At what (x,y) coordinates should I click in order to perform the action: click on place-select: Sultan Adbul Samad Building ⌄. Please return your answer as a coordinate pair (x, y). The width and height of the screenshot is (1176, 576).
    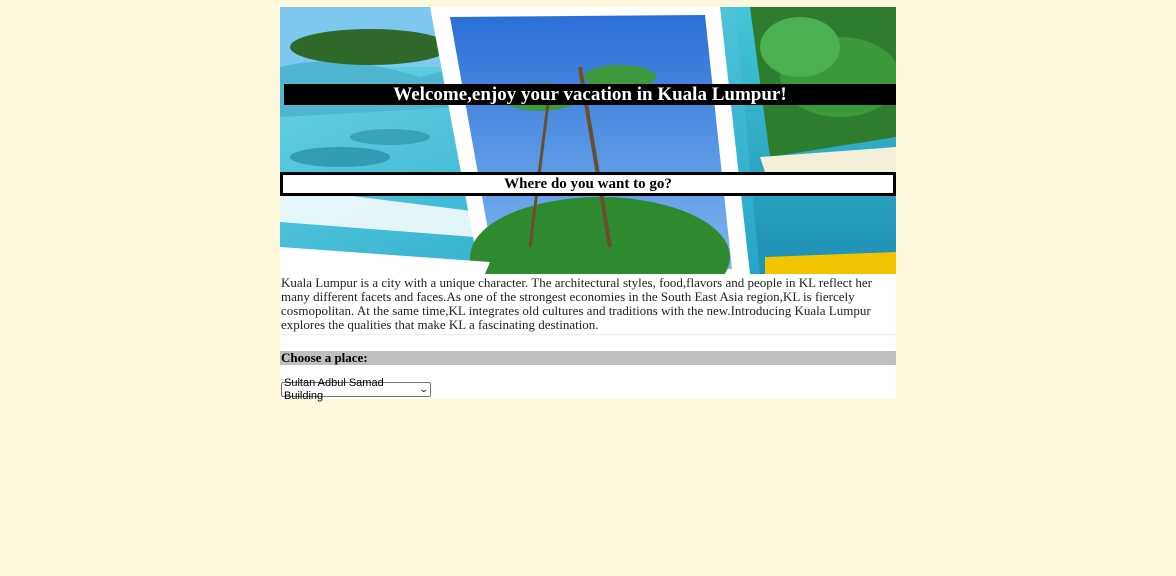
    Looking at the image, I should click on (356, 389).